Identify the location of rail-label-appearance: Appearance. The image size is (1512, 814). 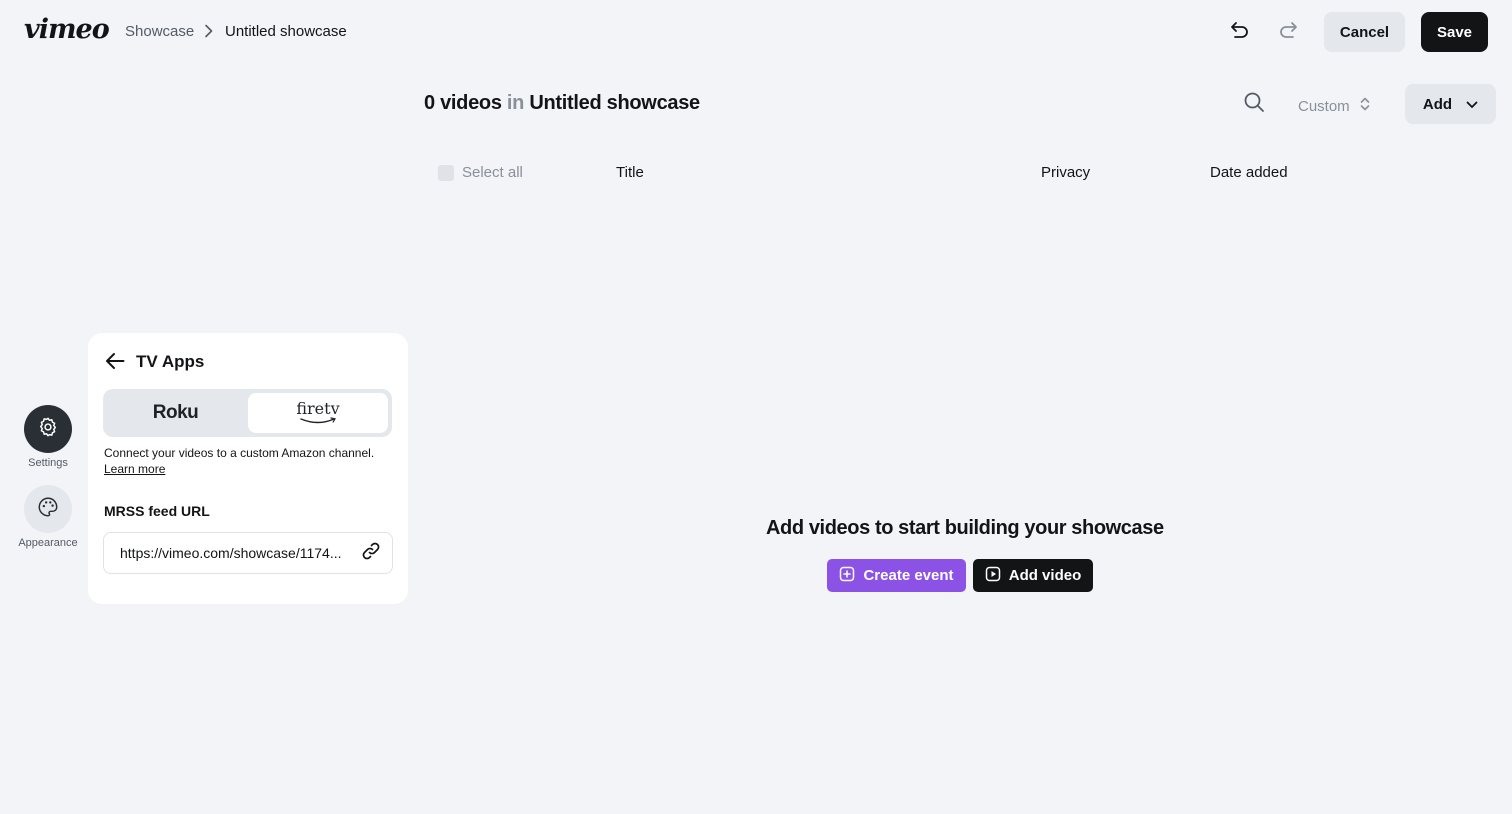
(48, 543).